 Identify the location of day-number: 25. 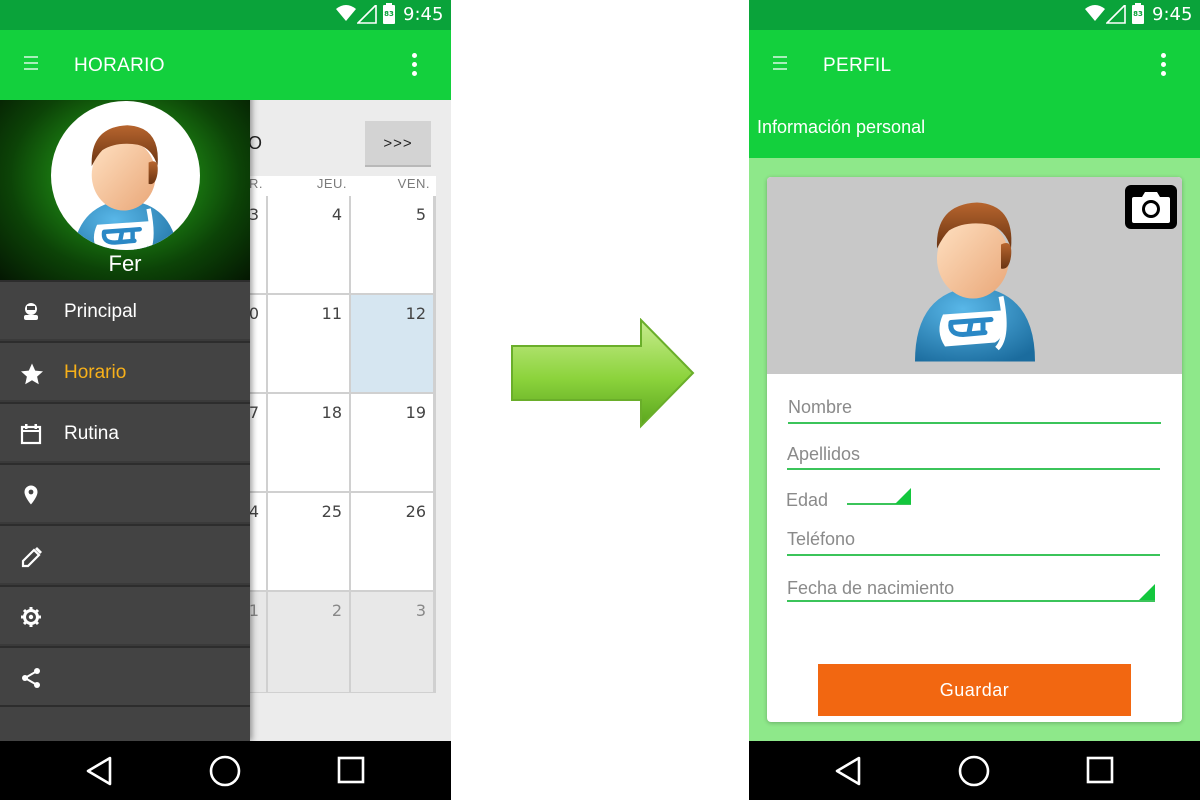
(331, 511).